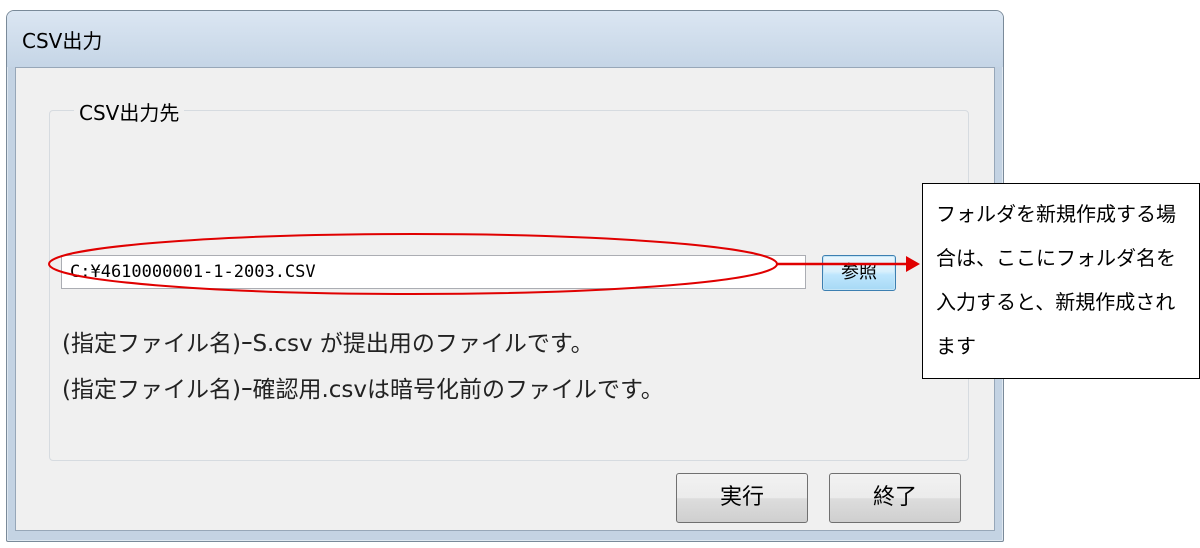  I want to click on group-legend: CSV出力先, so click(129, 111).